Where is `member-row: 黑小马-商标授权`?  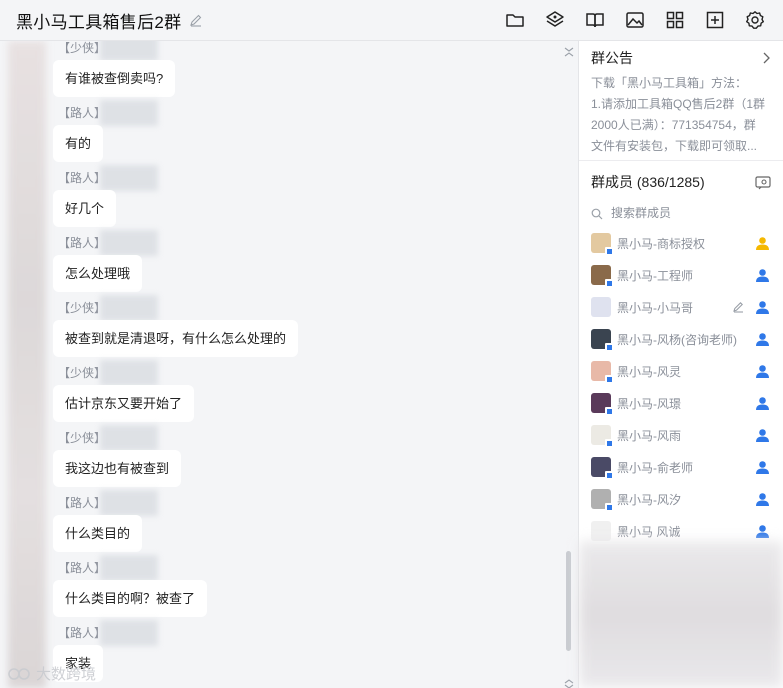
member-row: 黑小马-商标授权 is located at coordinates (681, 243).